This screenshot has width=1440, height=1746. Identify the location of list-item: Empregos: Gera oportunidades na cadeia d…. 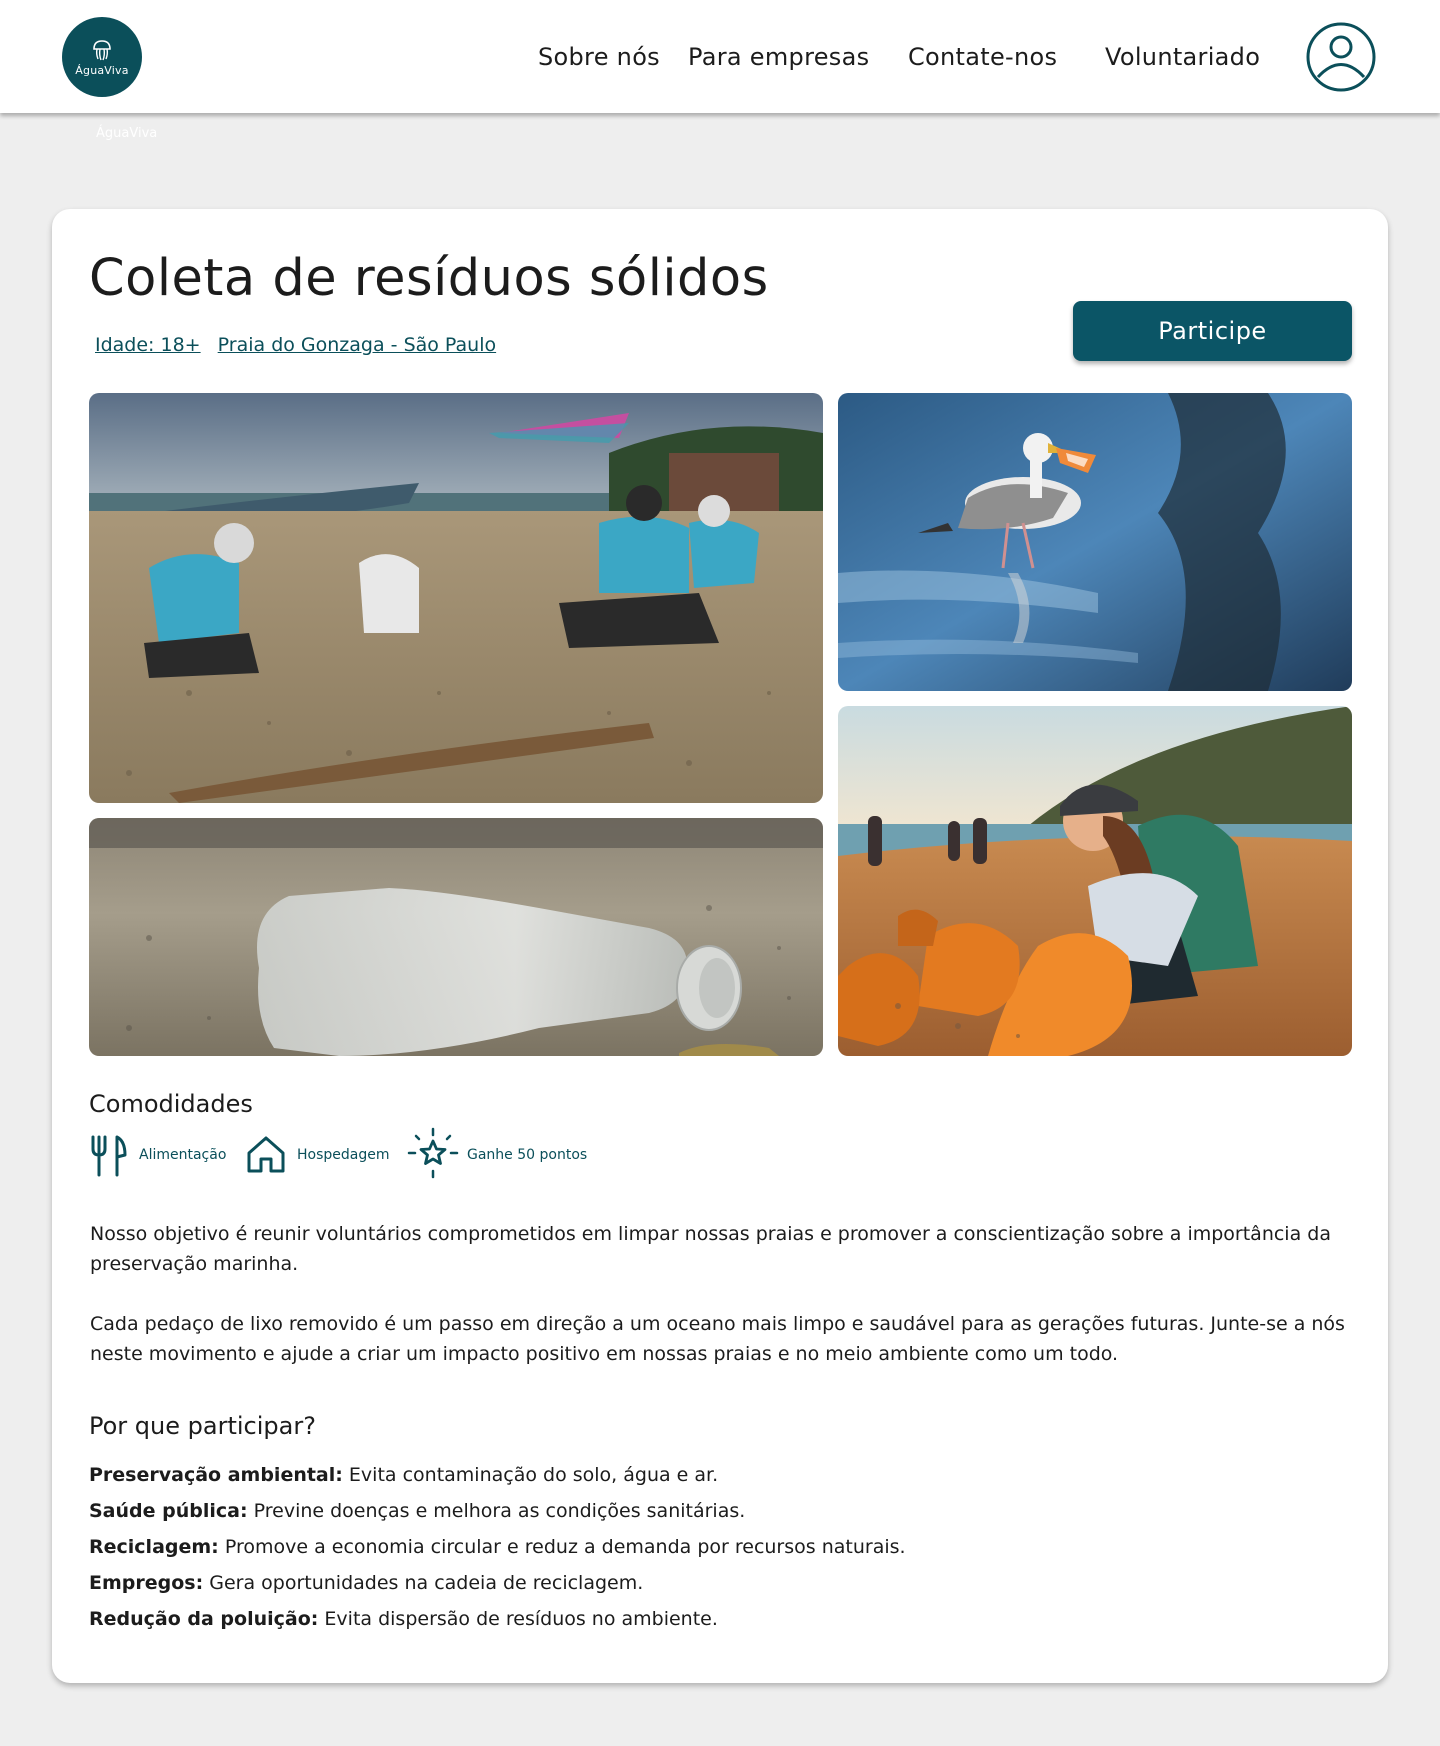
(689, 1583).